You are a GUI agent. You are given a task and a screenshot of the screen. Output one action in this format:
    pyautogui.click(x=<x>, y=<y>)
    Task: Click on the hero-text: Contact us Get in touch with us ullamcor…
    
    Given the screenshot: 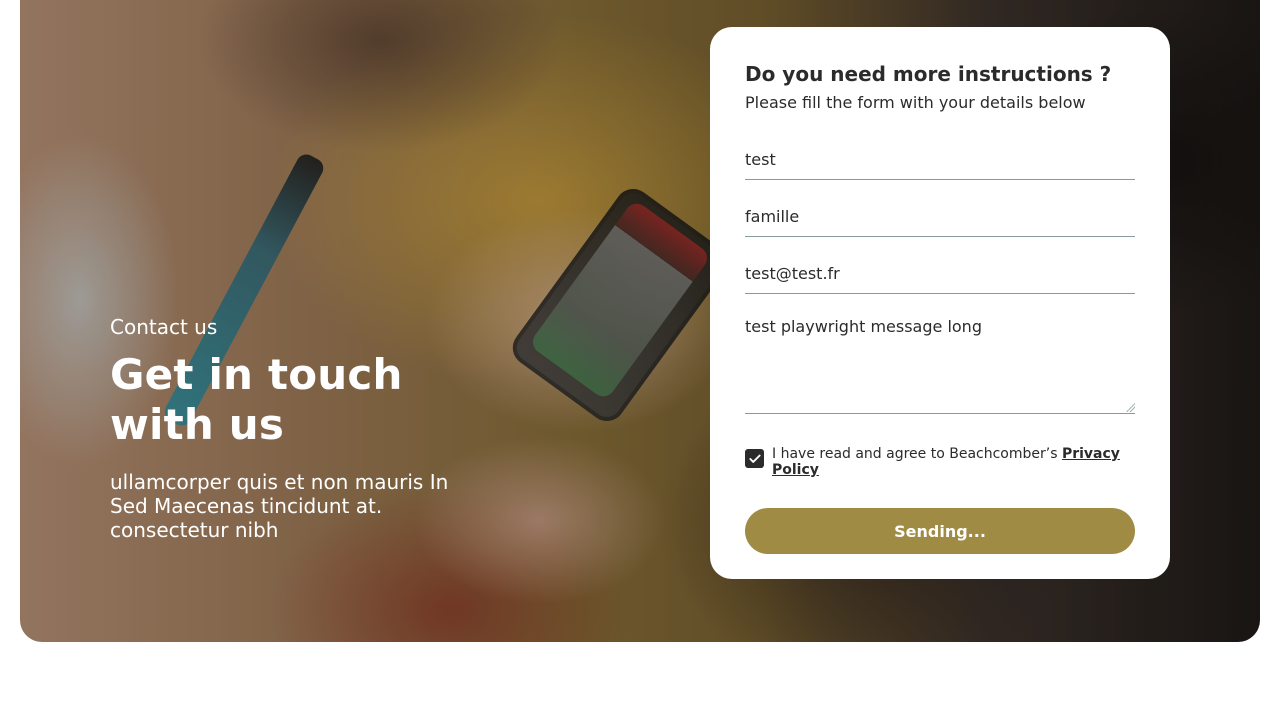 What is the action you would take?
    pyautogui.click(x=305, y=428)
    